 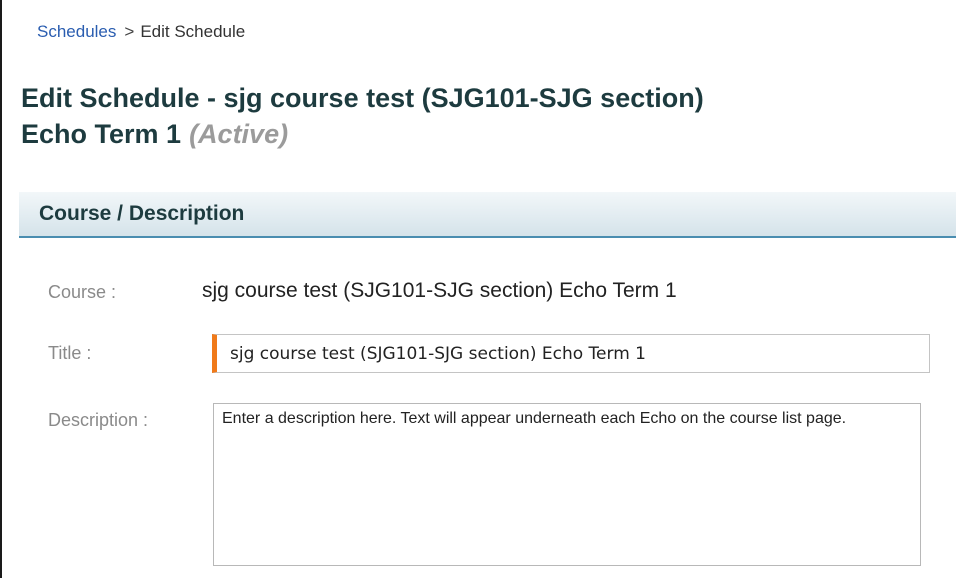 I want to click on status-badge: (Active), so click(x=239, y=134).